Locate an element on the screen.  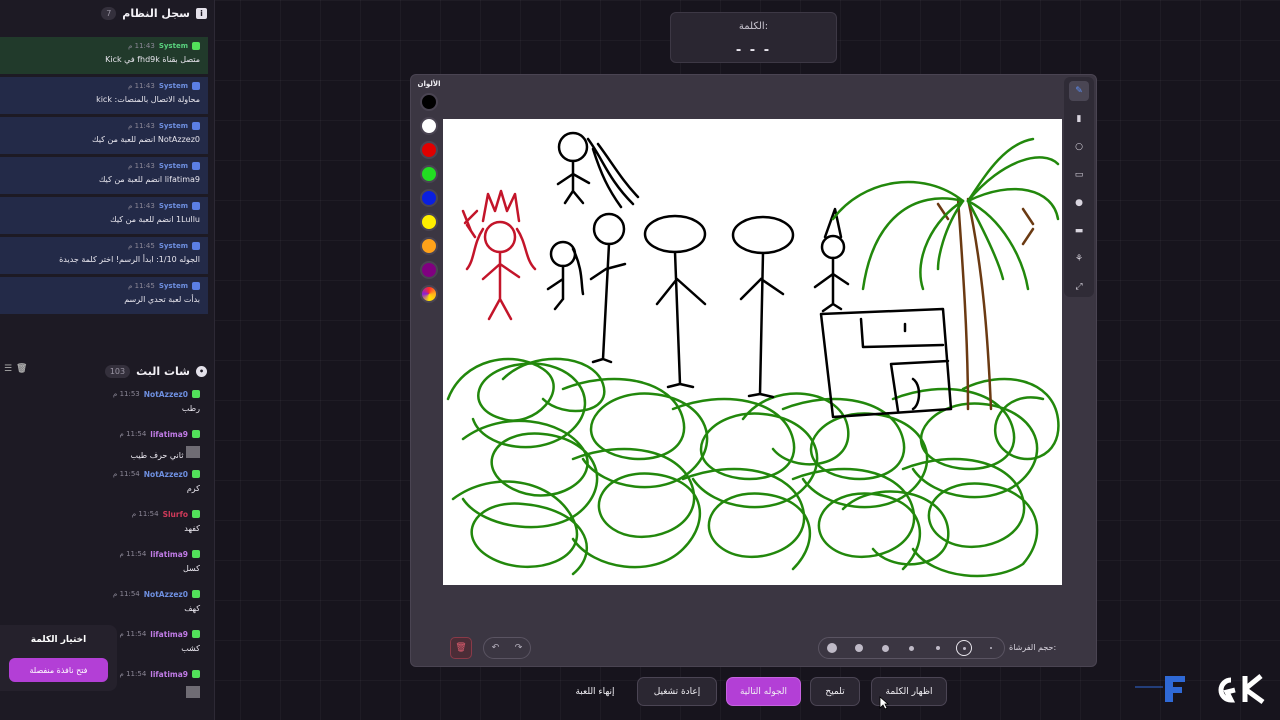
stream-chat-title: شات البث is located at coordinates (163, 371).